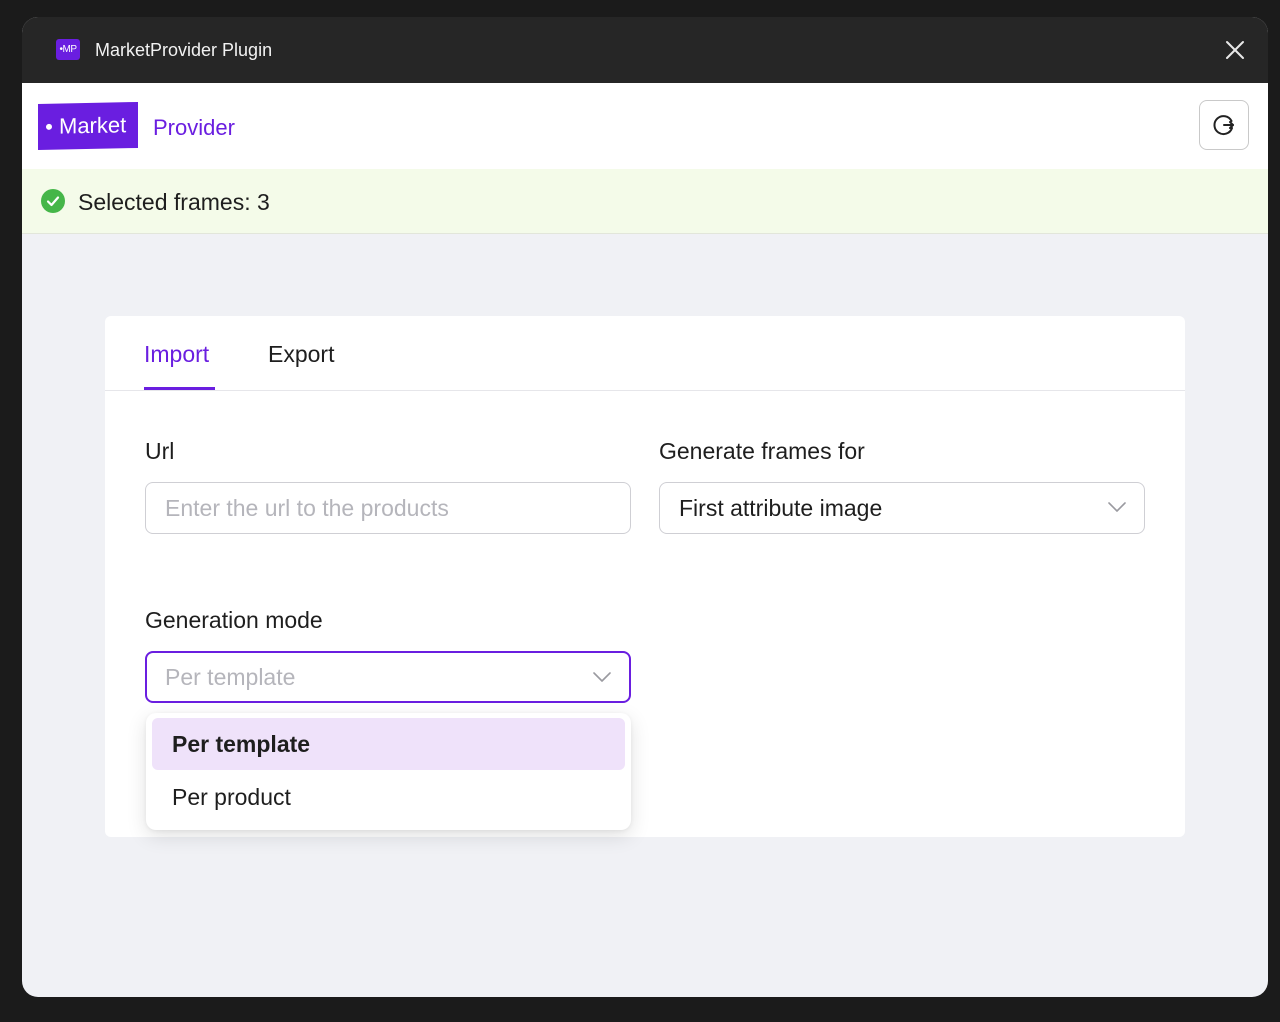  Describe the element at coordinates (645, 353) in the screenshot. I see `tab-bar: Import Export` at that location.